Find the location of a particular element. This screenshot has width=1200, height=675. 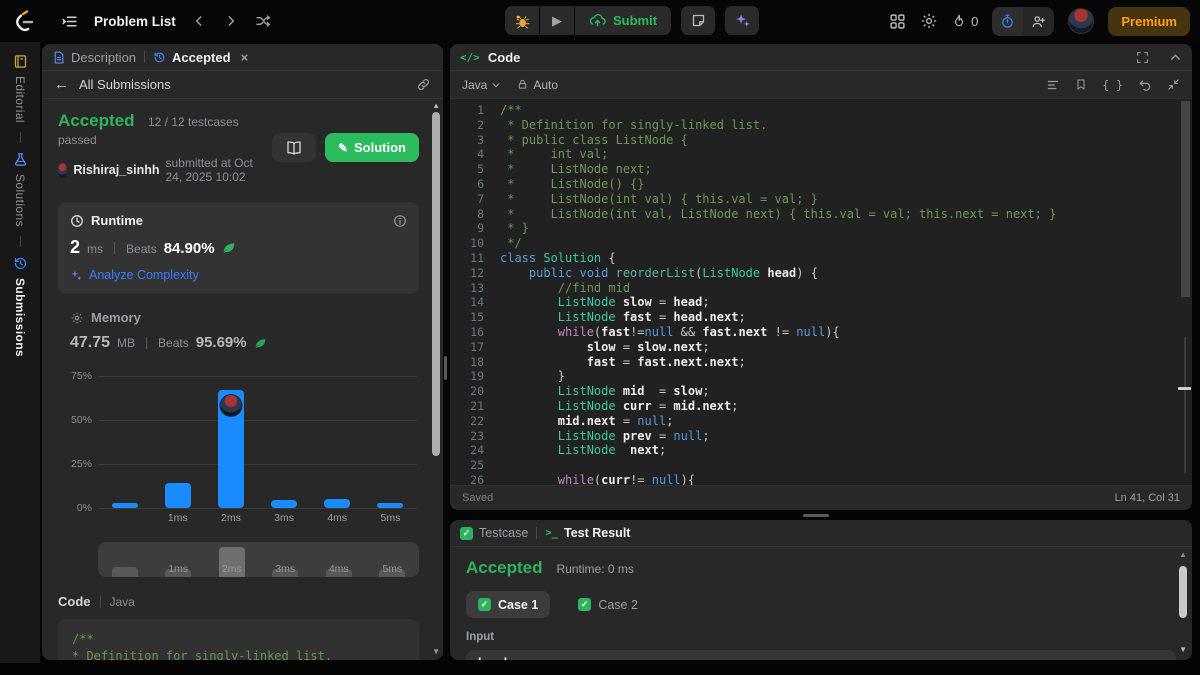

notes-button is located at coordinates (698, 20).